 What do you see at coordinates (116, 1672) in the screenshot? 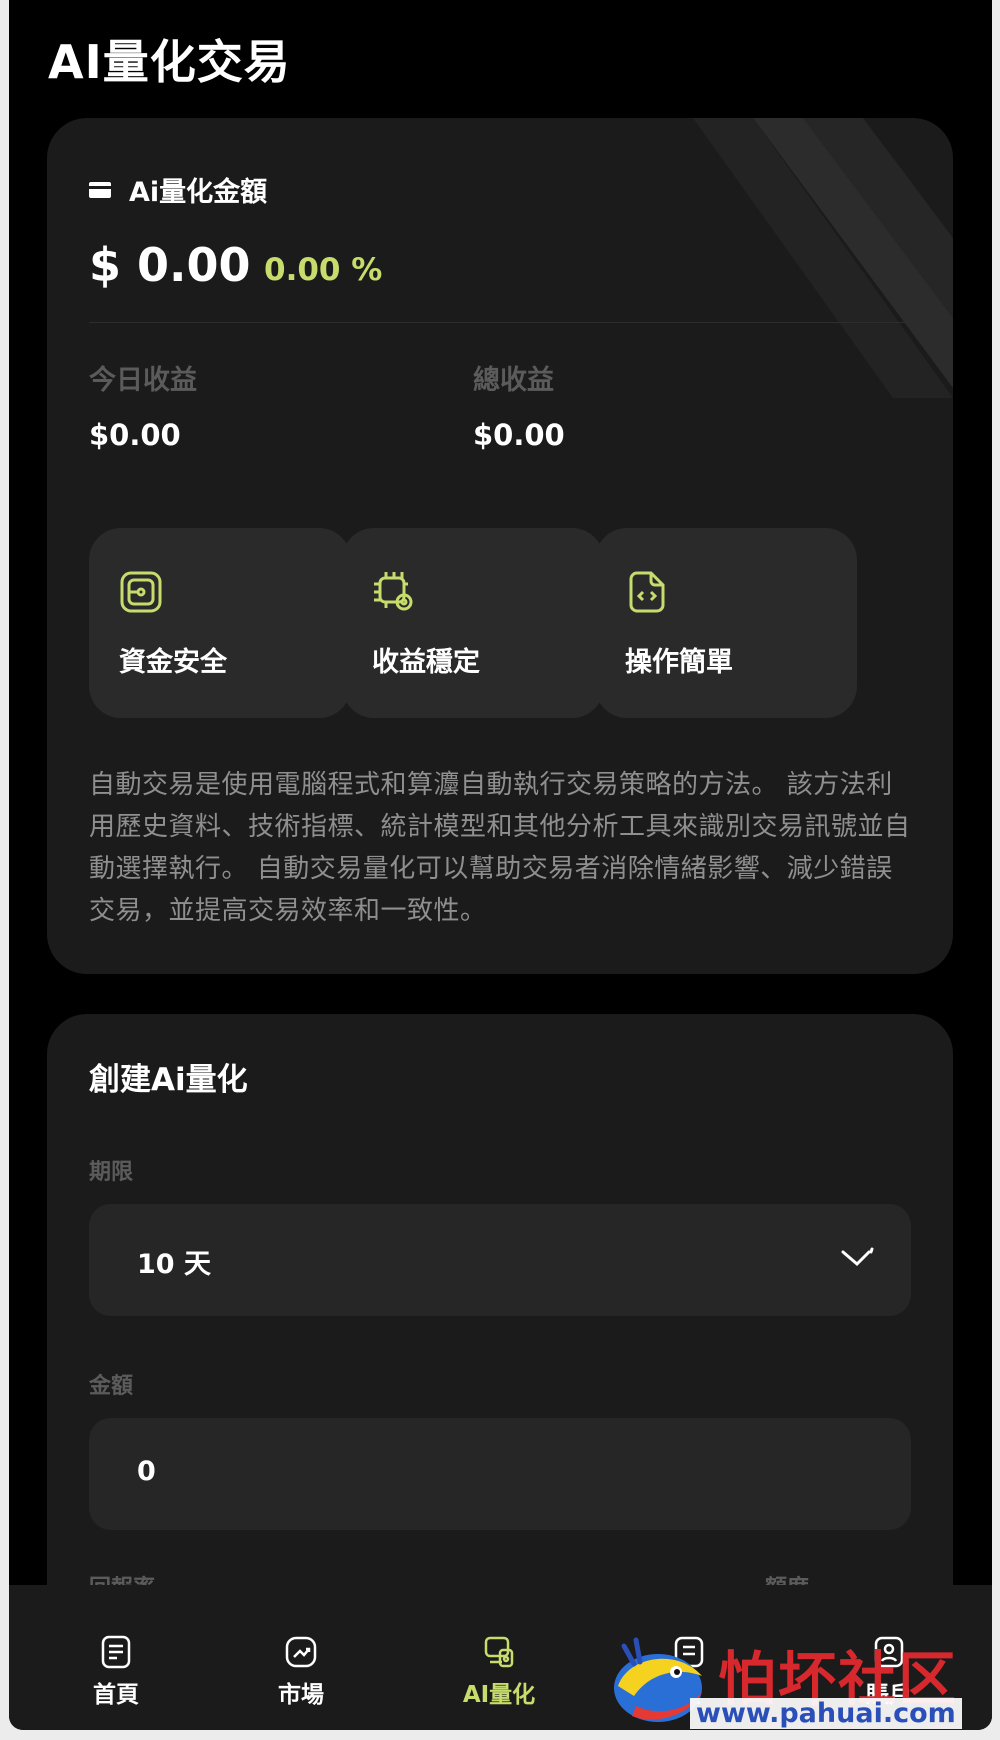
I see `tab-home: 首頁` at bounding box center [116, 1672].